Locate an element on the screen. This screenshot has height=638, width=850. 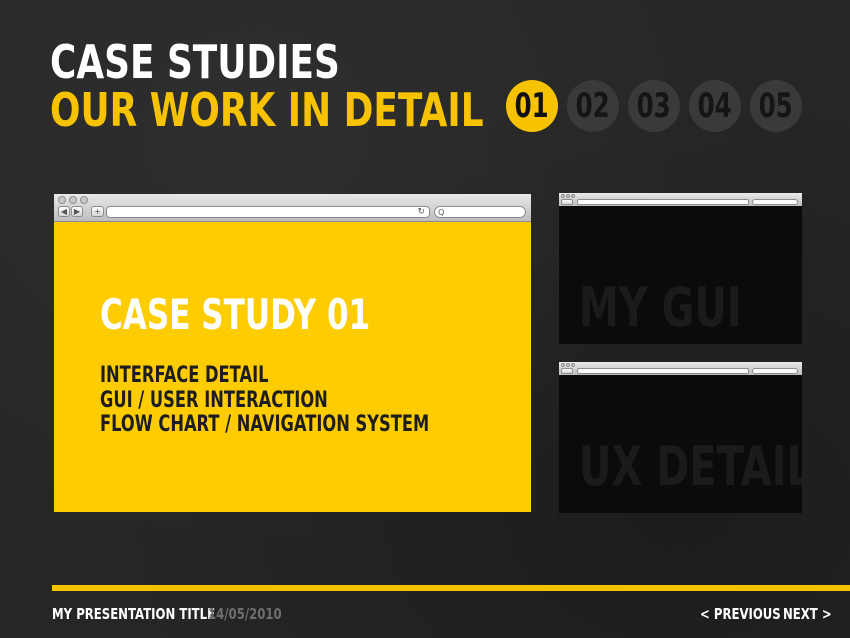
add-tab-icon: + is located at coordinates (97, 211).